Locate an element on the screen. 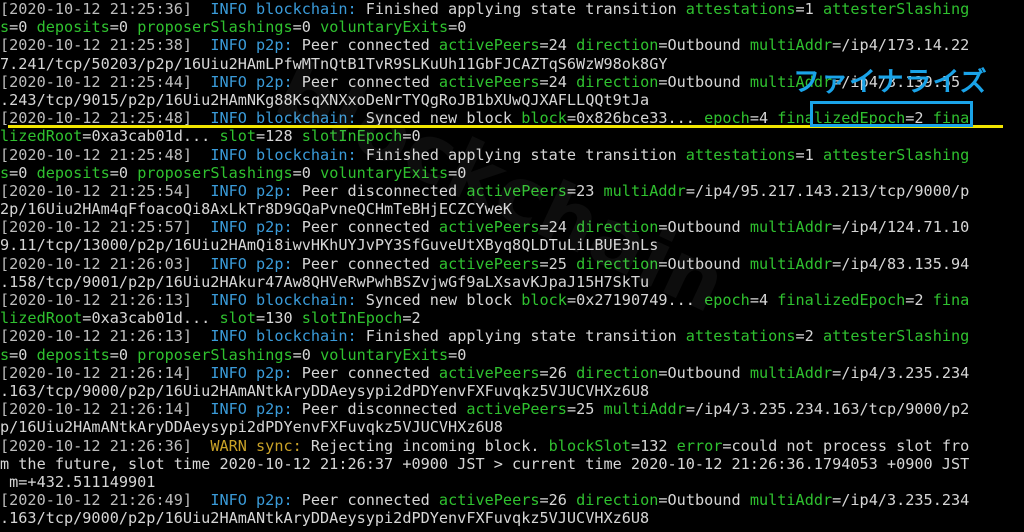 Image resolution: width=1024 pixels, height=532 pixels. log-timestamp: [2020-10-12 21:25:44] is located at coordinates (101, 81).